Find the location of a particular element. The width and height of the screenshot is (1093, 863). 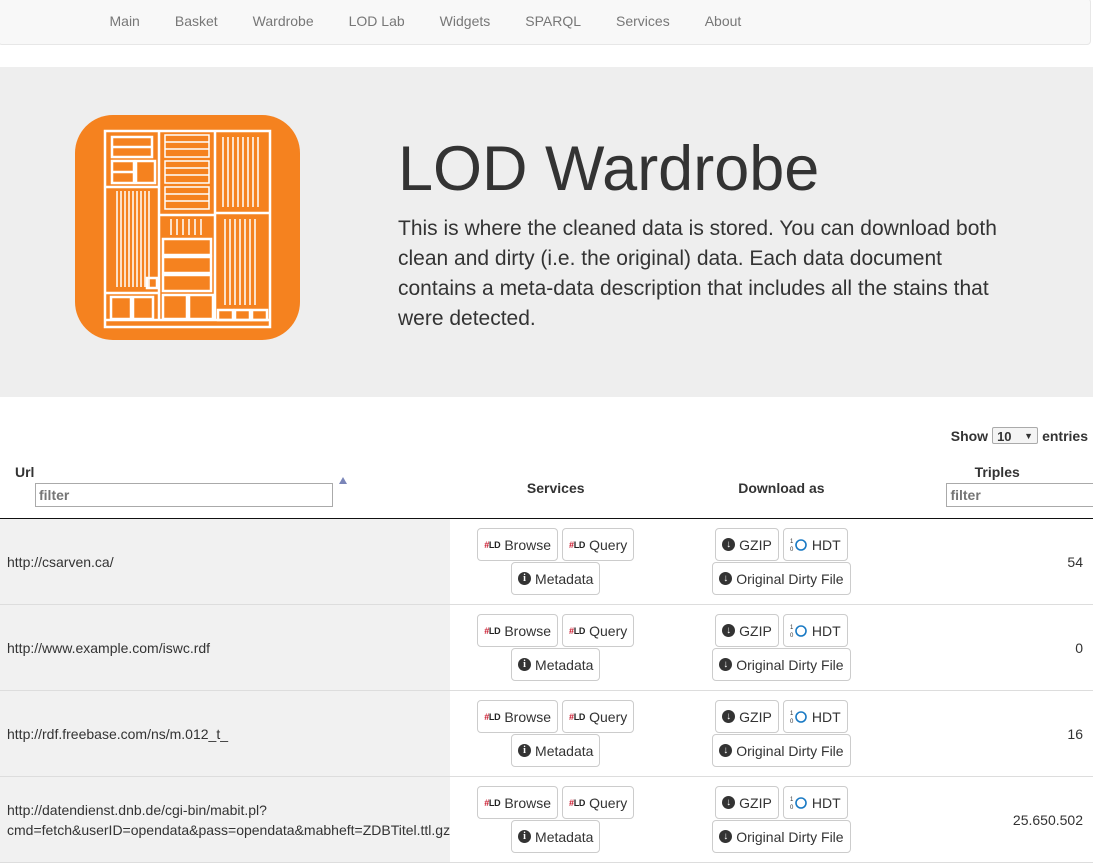

nav-item-basket: Basket is located at coordinates (196, 22).